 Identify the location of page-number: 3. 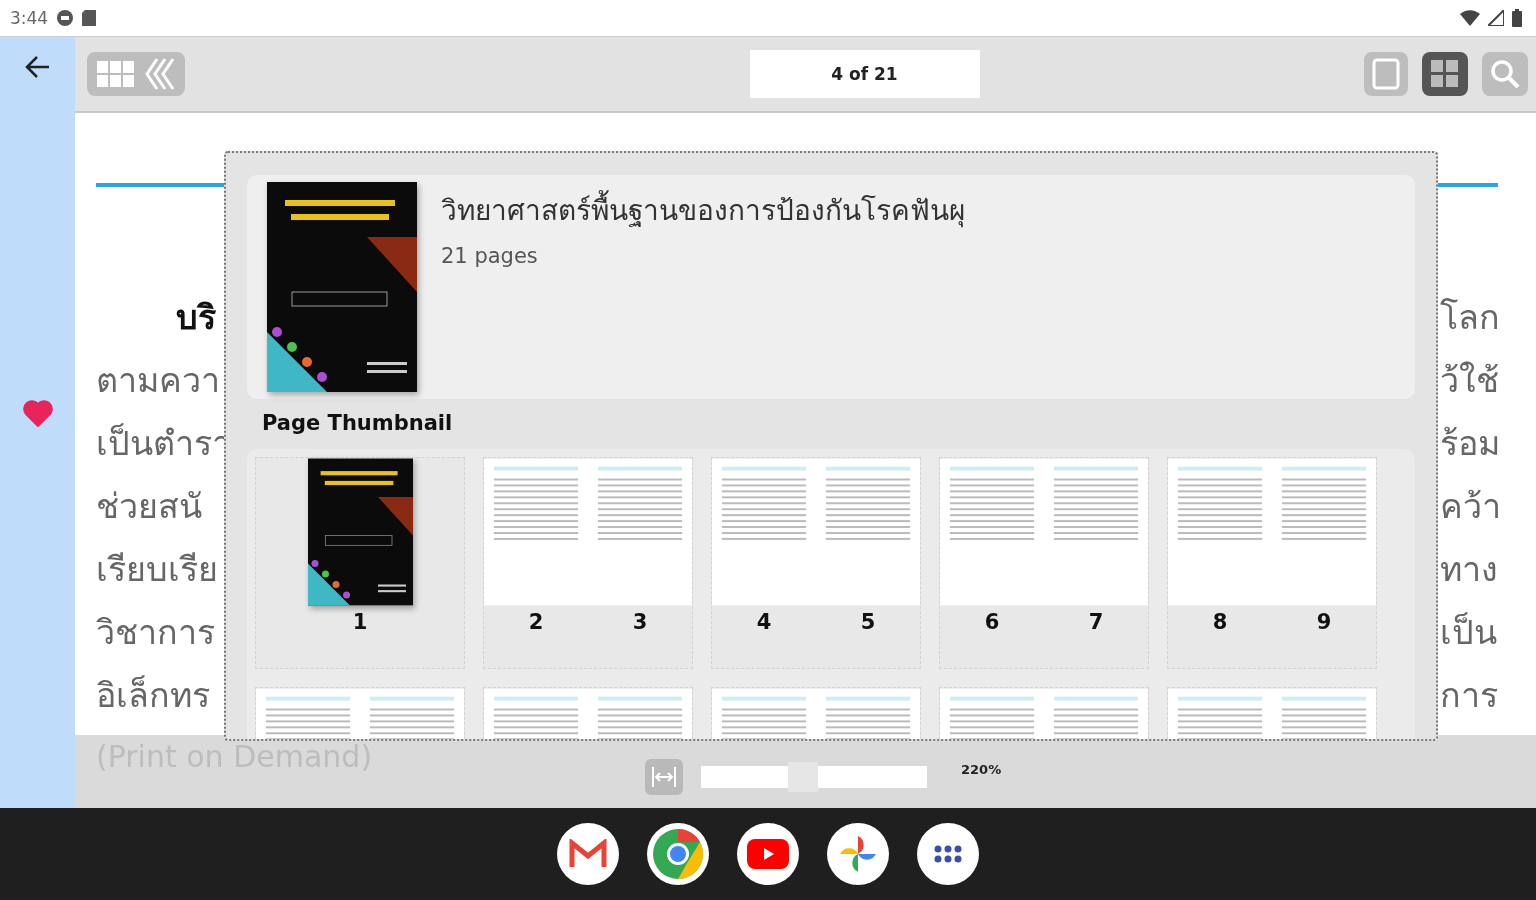
(640, 622).